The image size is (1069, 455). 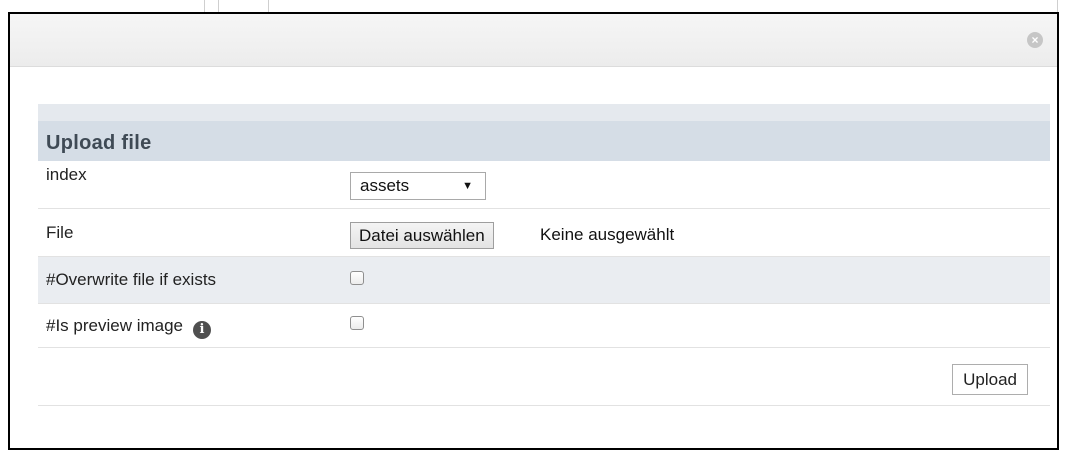 What do you see at coordinates (357, 278) in the screenshot?
I see `overwrite-checkbox` at bounding box center [357, 278].